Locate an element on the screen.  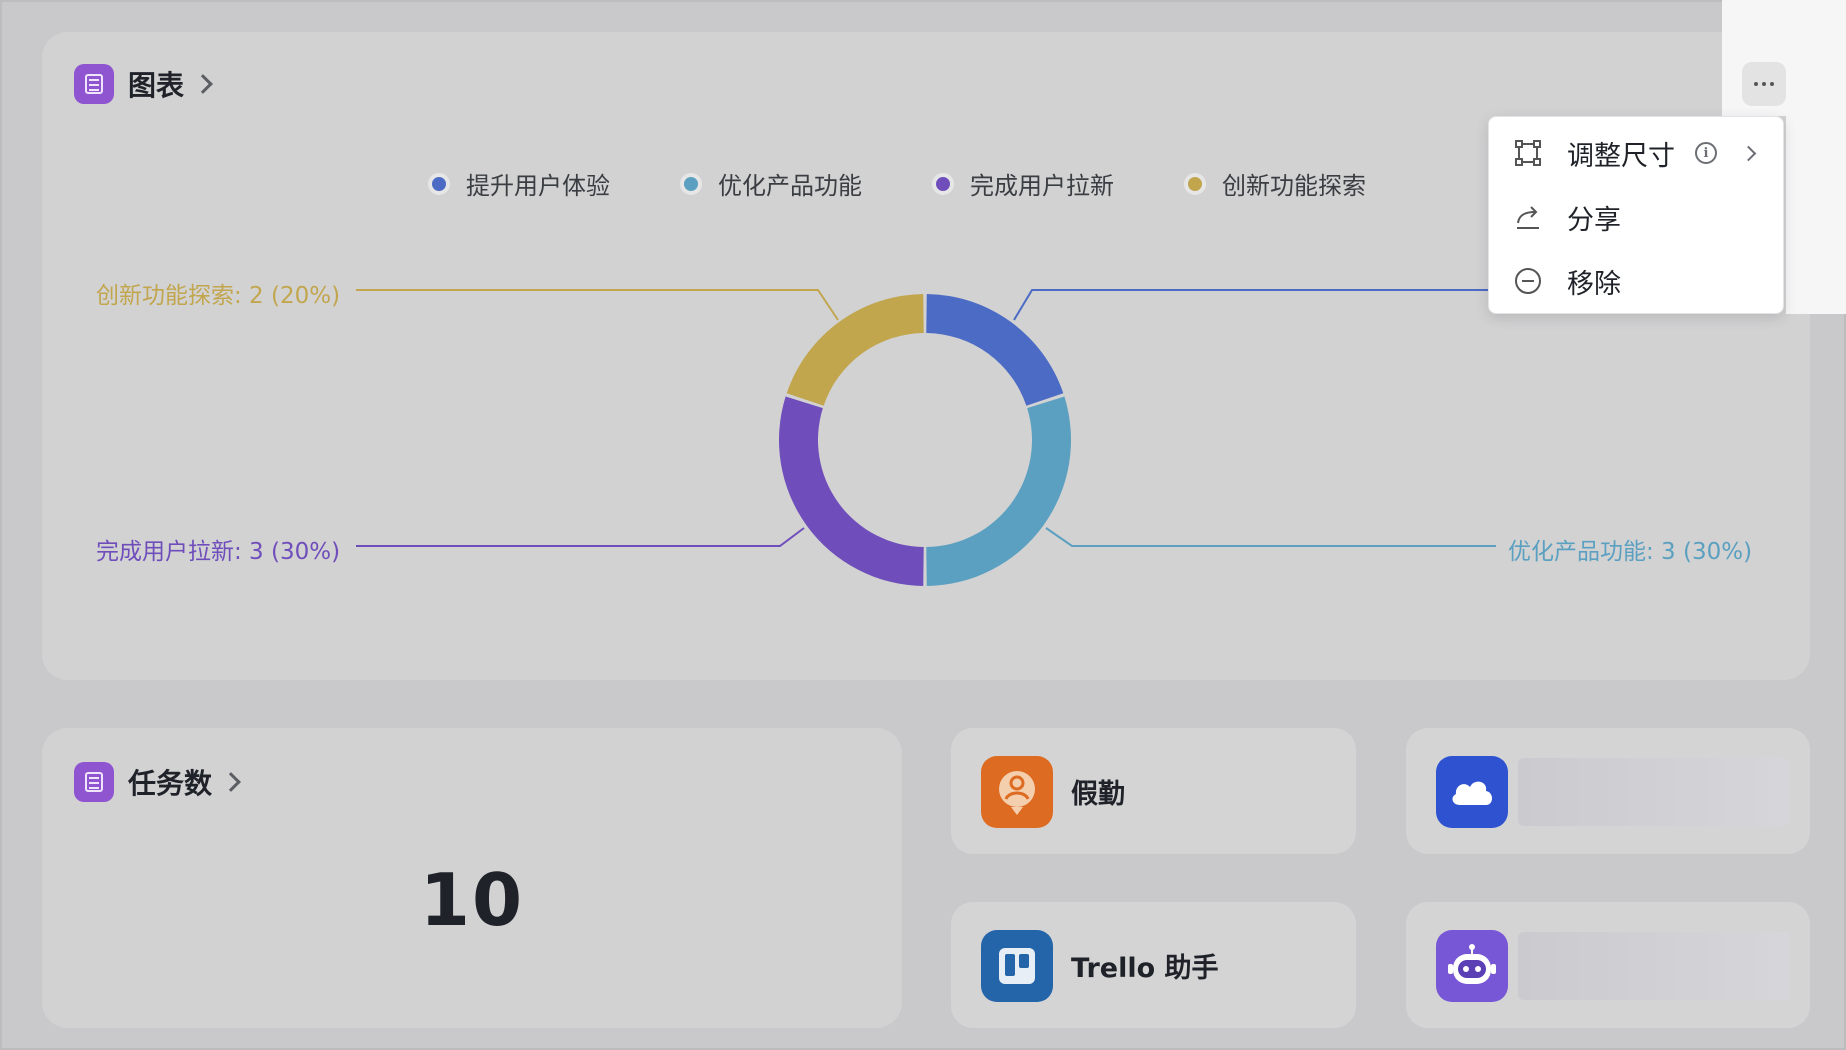
cloud-icon is located at coordinates (1472, 792).